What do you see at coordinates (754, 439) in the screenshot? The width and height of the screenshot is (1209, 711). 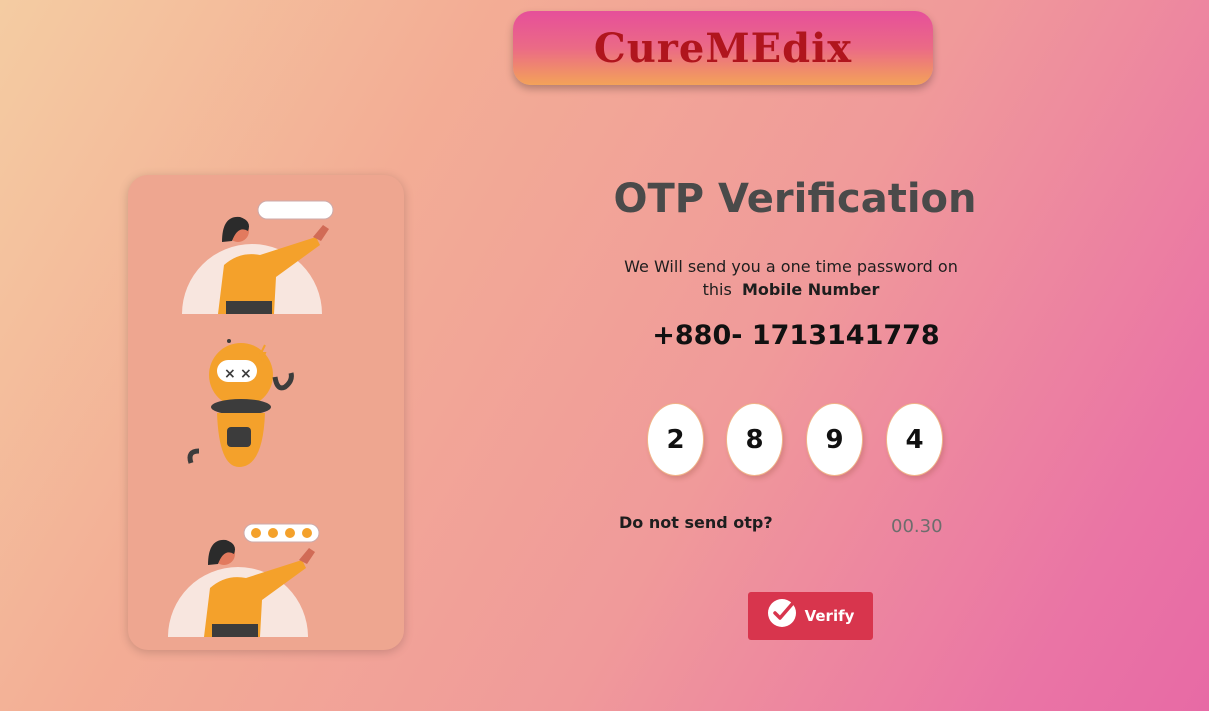 I see `otp-digit-2: 8` at bounding box center [754, 439].